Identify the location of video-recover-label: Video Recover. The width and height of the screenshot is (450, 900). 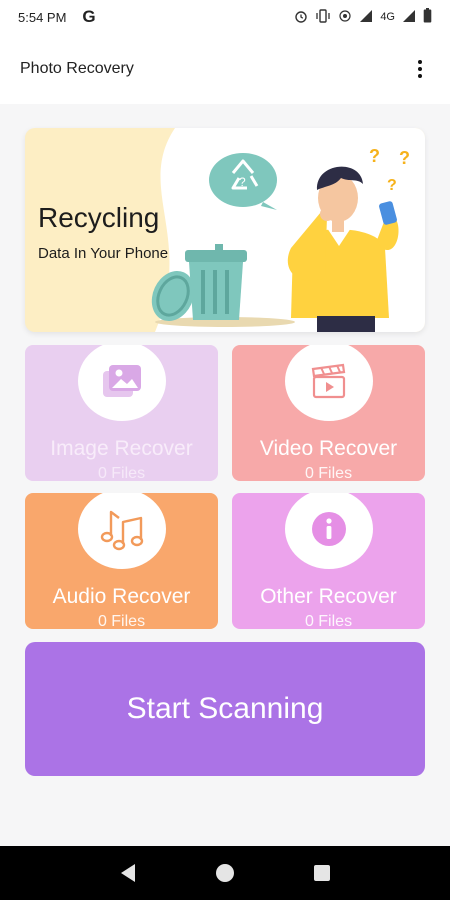
(328, 448).